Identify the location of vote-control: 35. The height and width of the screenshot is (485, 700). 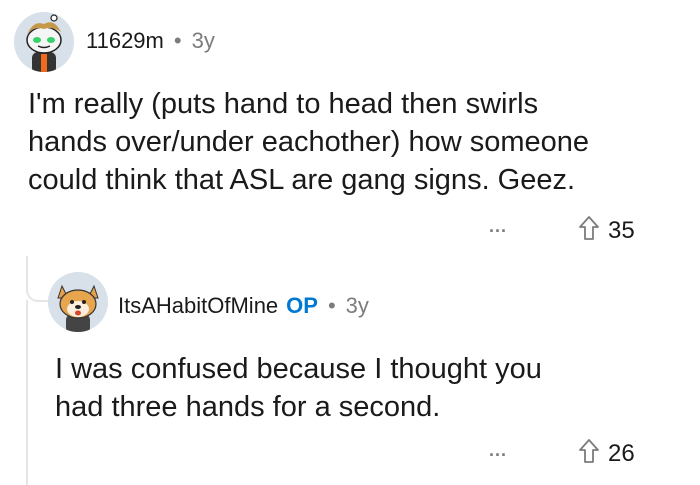
(606, 230).